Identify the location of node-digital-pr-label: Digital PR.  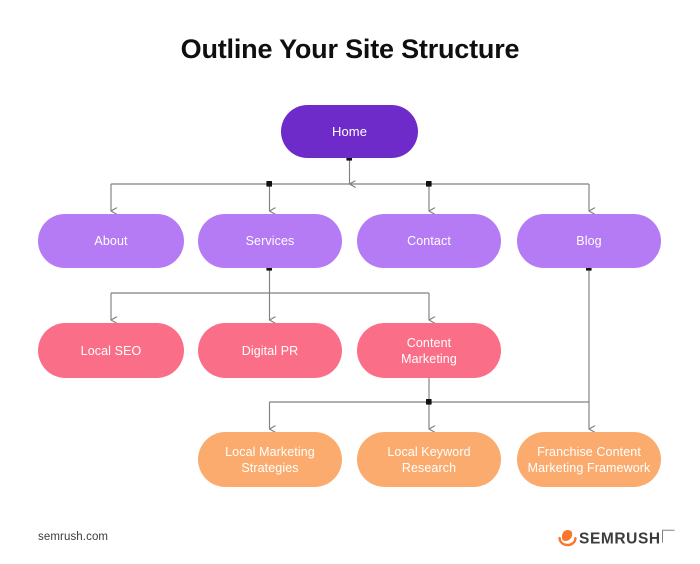
(270, 350).